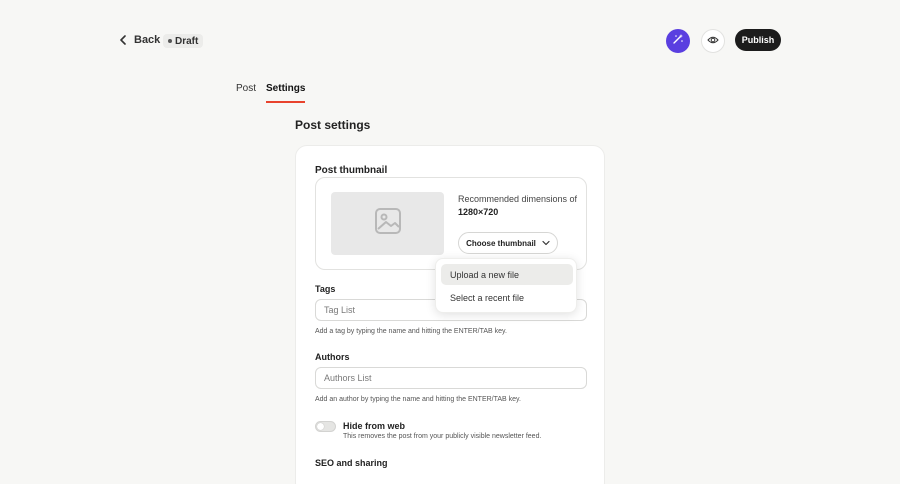 The width and height of the screenshot is (900, 484). Describe the element at coordinates (325, 426) in the screenshot. I see `hide-from-web-toggle` at that location.